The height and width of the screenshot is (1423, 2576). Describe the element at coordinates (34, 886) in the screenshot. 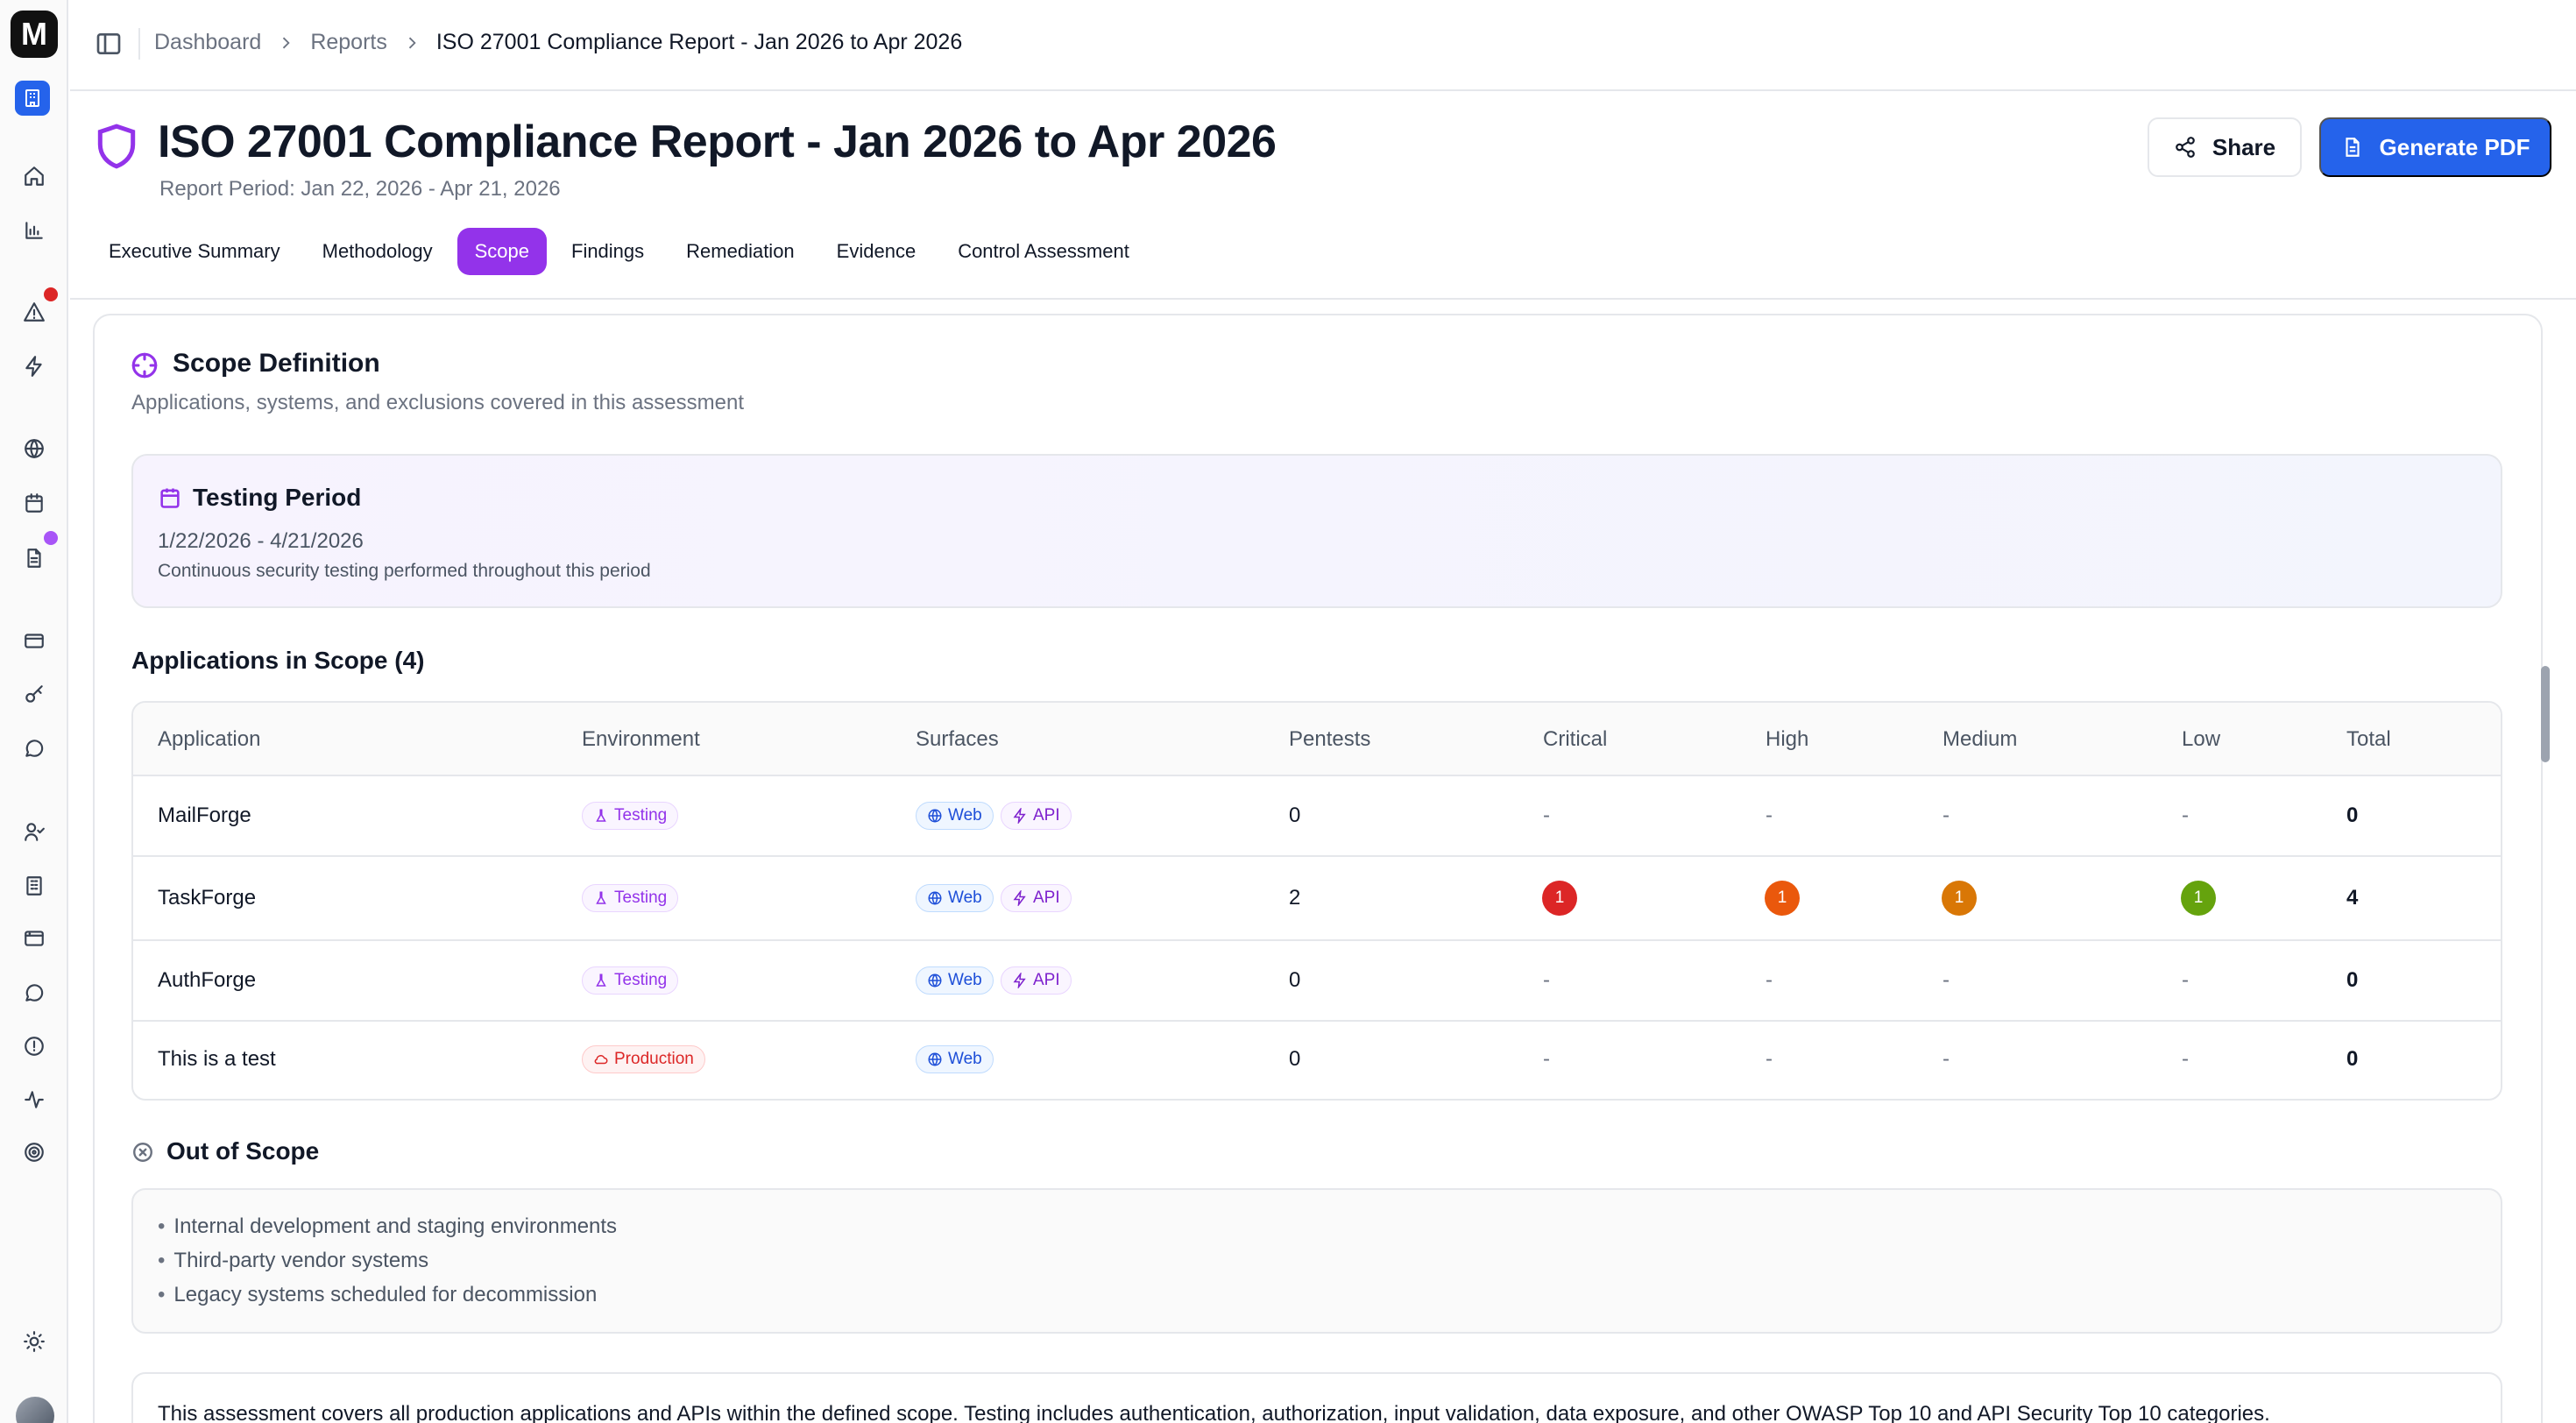

I see `building-icon` at that location.